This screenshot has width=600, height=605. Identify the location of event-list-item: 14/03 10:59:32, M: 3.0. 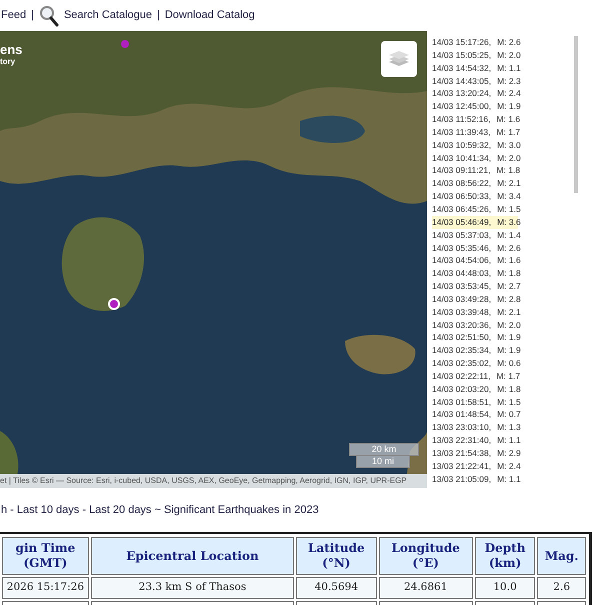
(475, 145).